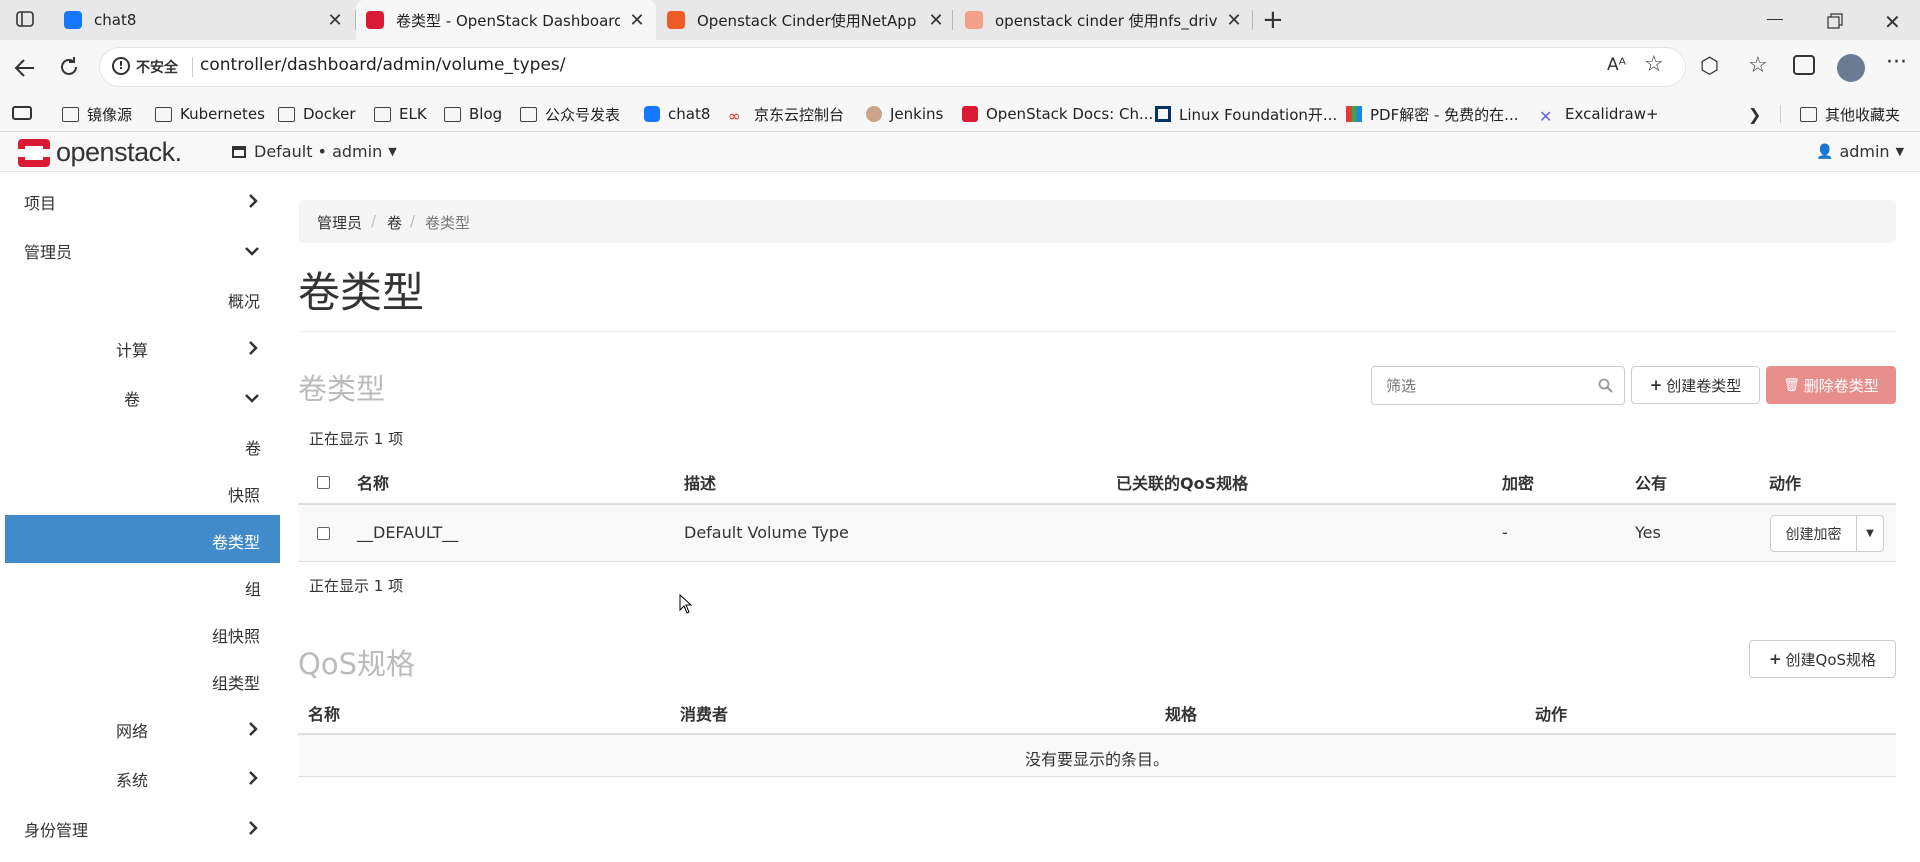  What do you see at coordinates (121, 66) in the screenshot?
I see `warning-icon: !` at bounding box center [121, 66].